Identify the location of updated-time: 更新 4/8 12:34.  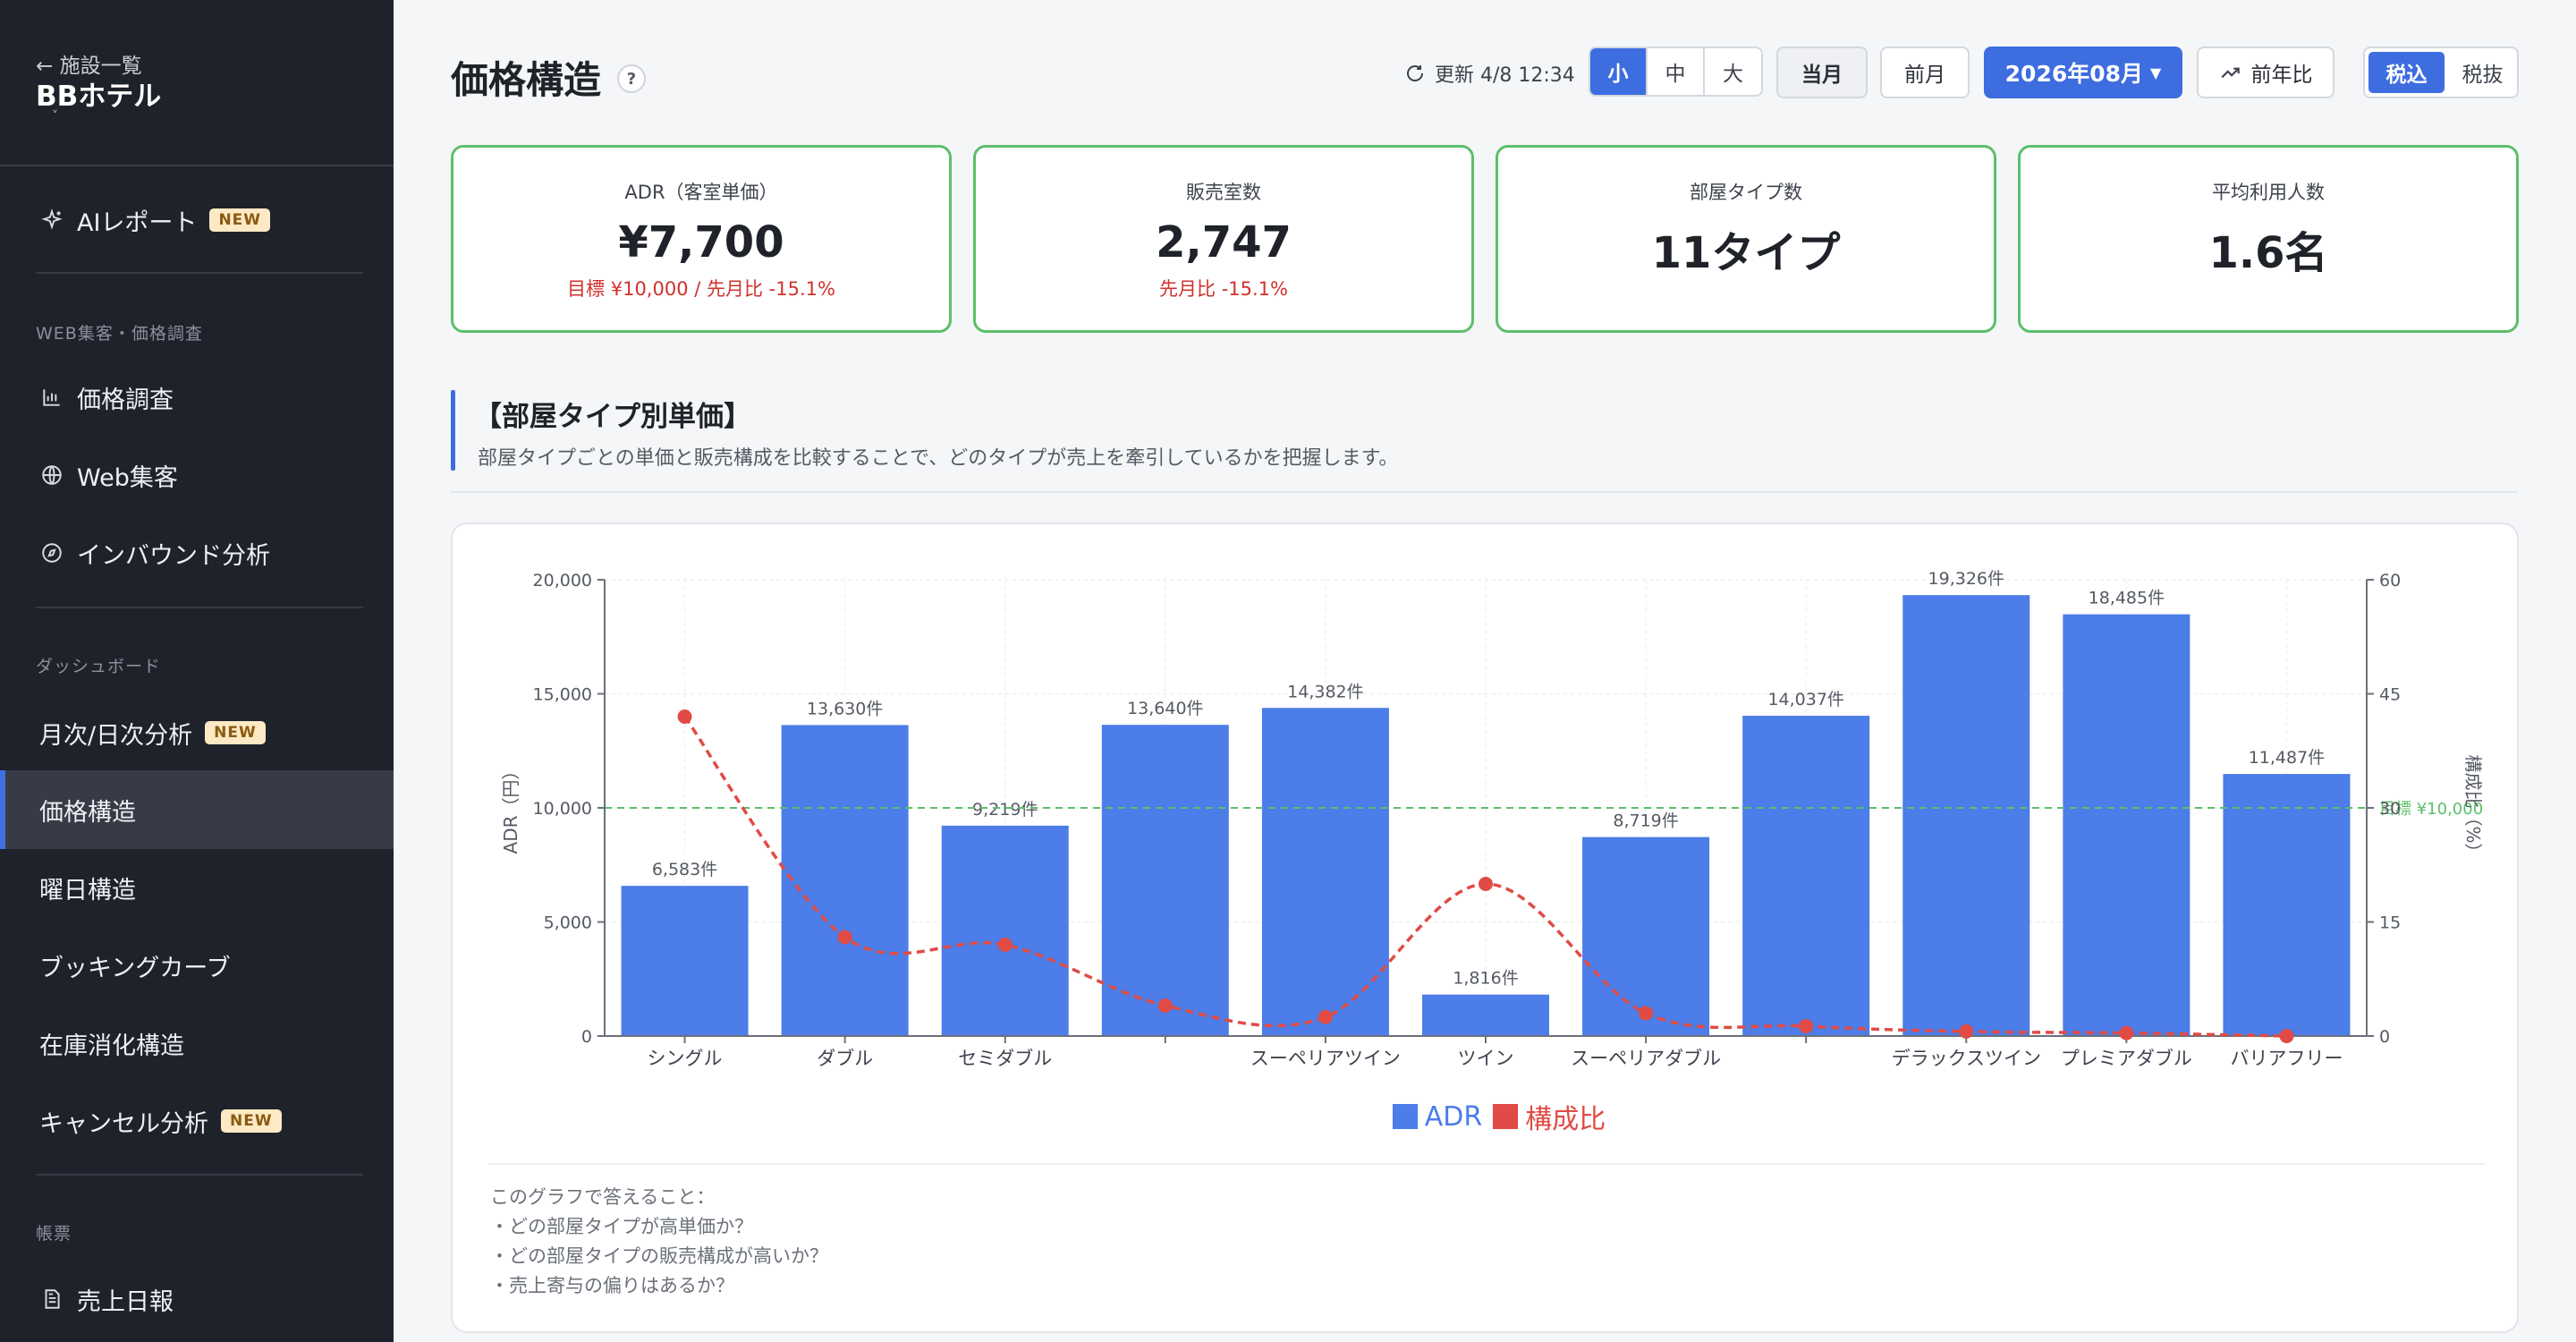
(1505, 76).